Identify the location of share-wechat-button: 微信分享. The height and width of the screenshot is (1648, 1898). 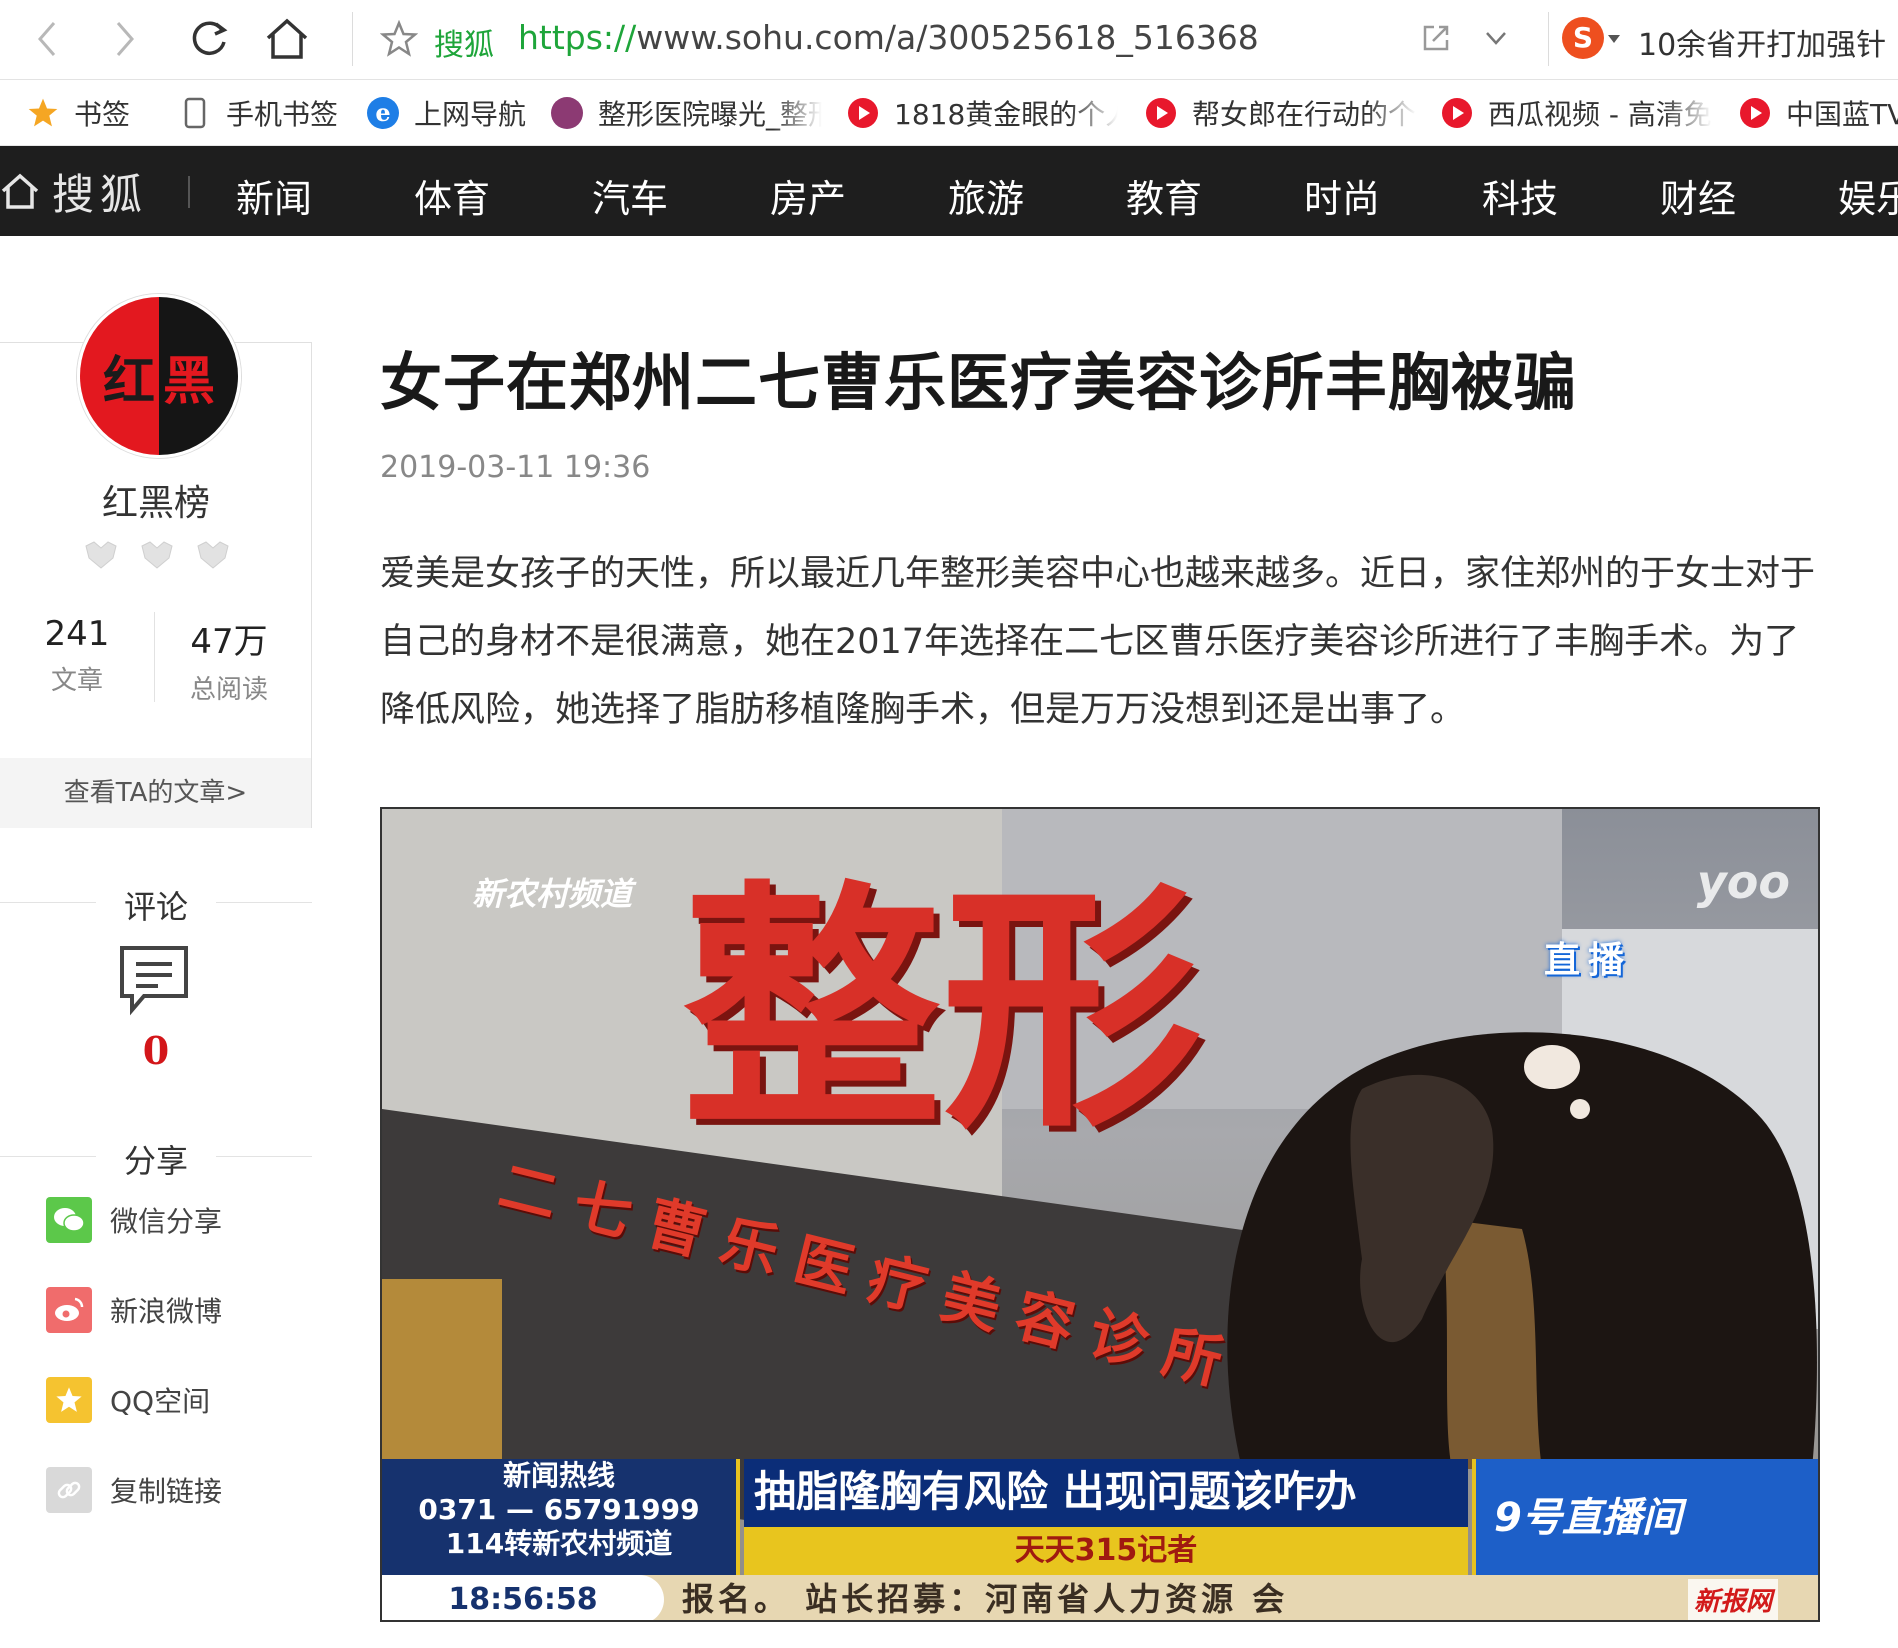
(134, 1220).